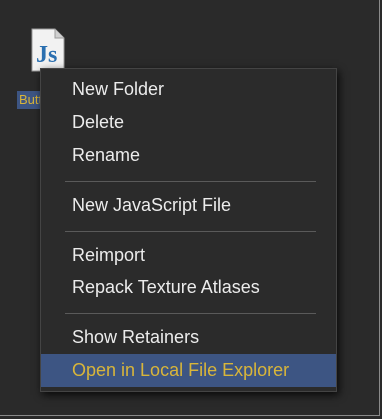 The height and width of the screenshot is (419, 382). What do you see at coordinates (46, 55) in the screenshot?
I see `icon-text: Js` at bounding box center [46, 55].